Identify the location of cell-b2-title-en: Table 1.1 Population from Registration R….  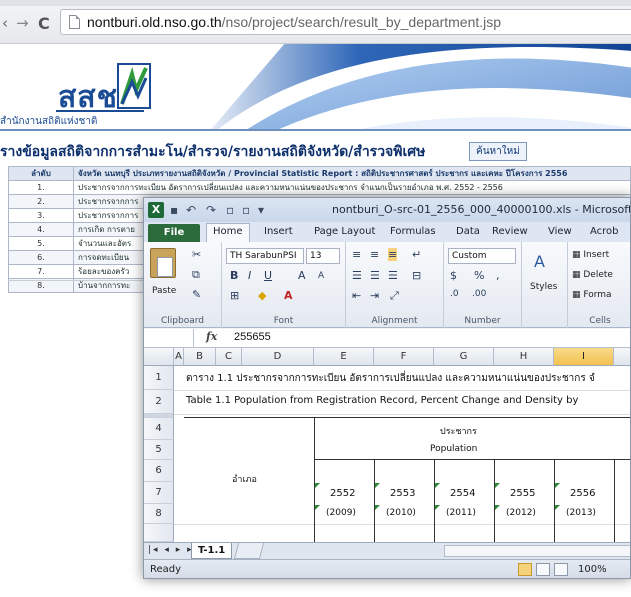
(382, 400).